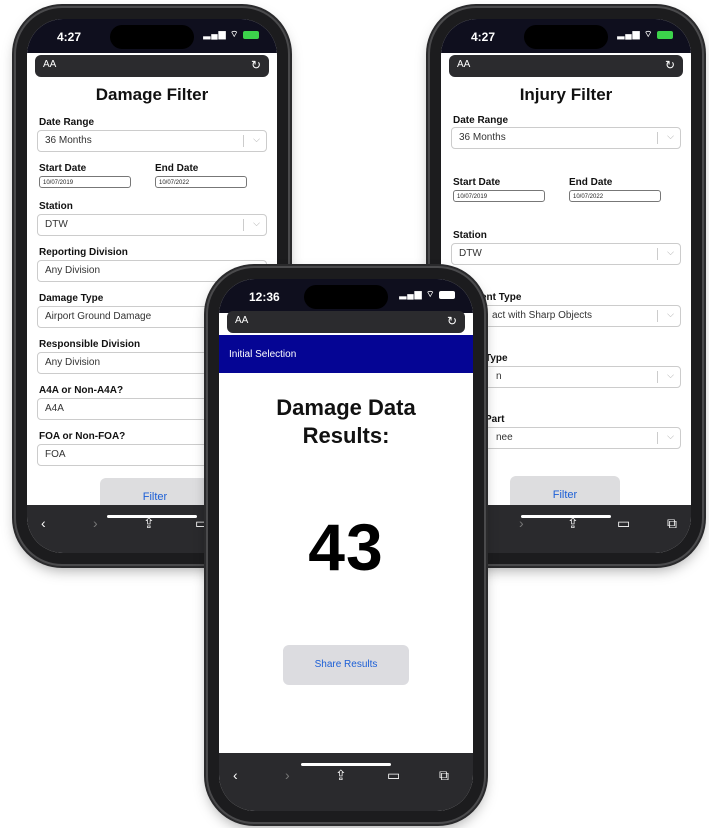 This screenshot has width=709, height=828. I want to click on initial-selection-link: Initial Selection, so click(262, 354).